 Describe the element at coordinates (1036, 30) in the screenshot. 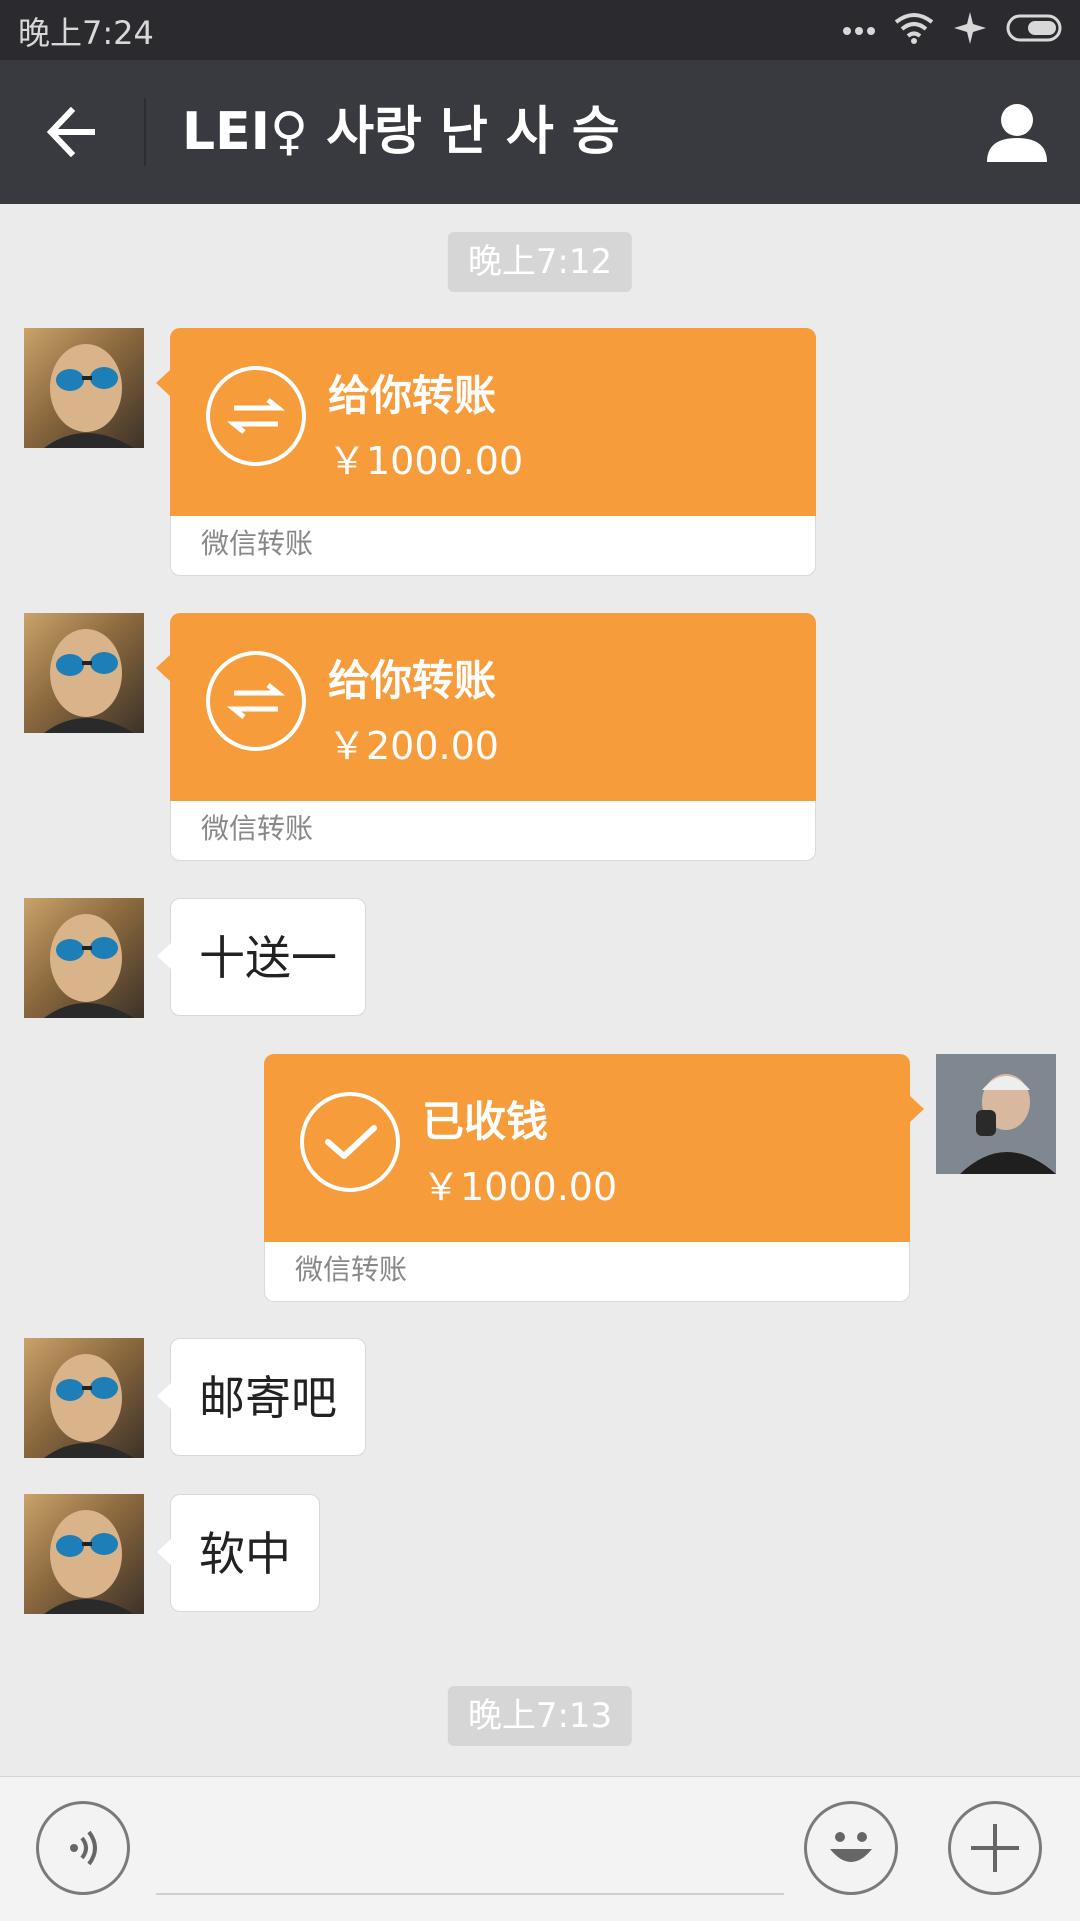

I see `battery-icon` at that location.